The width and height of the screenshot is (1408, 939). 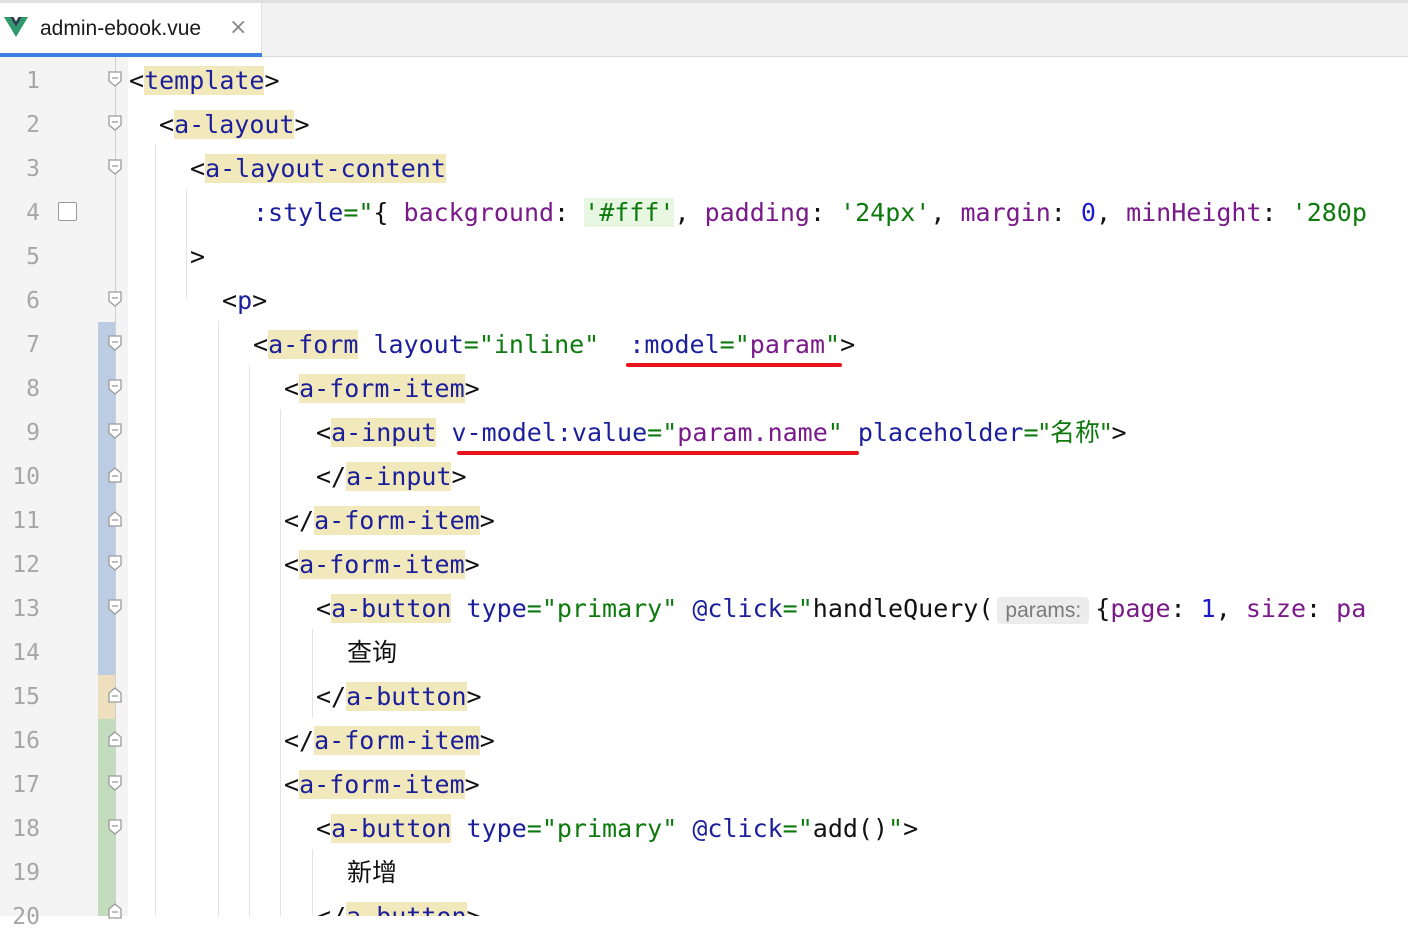 What do you see at coordinates (496, 608) in the screenshot?
I see `attribute-name: type` at bounding box center [496, 608].